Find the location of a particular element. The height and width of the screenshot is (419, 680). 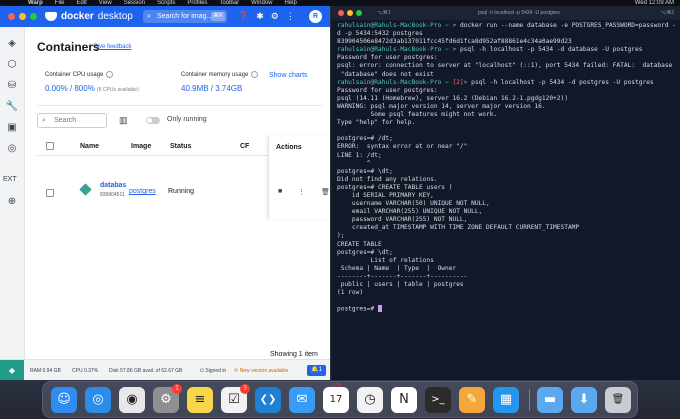

extensions-icon: ✱ is located at coordinates (260, 16).